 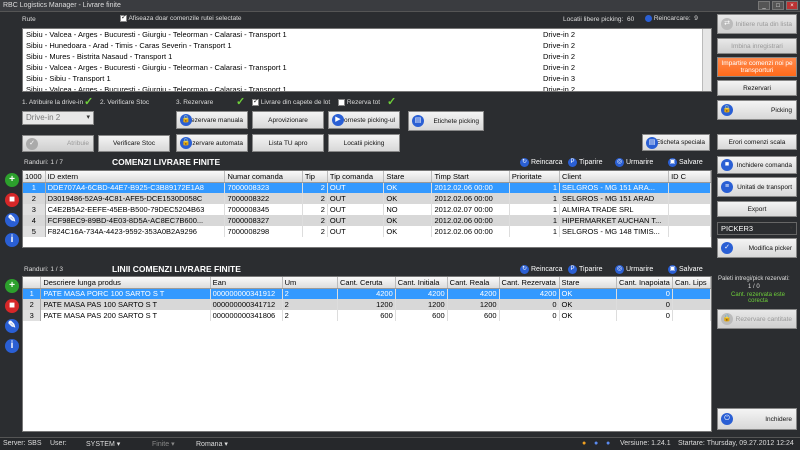 I want to click on assign-button: ✓ Atribuie, so click(x=58, y=143).